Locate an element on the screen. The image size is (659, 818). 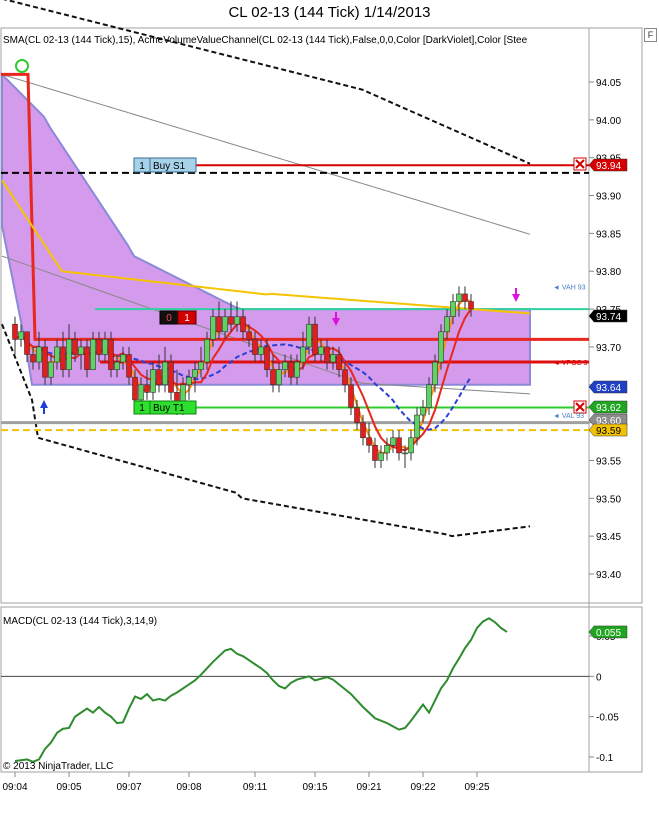
macd-label: MACD(CL 02-13 (144 Tick),3,14,9) is located at coordinates (80, 621).